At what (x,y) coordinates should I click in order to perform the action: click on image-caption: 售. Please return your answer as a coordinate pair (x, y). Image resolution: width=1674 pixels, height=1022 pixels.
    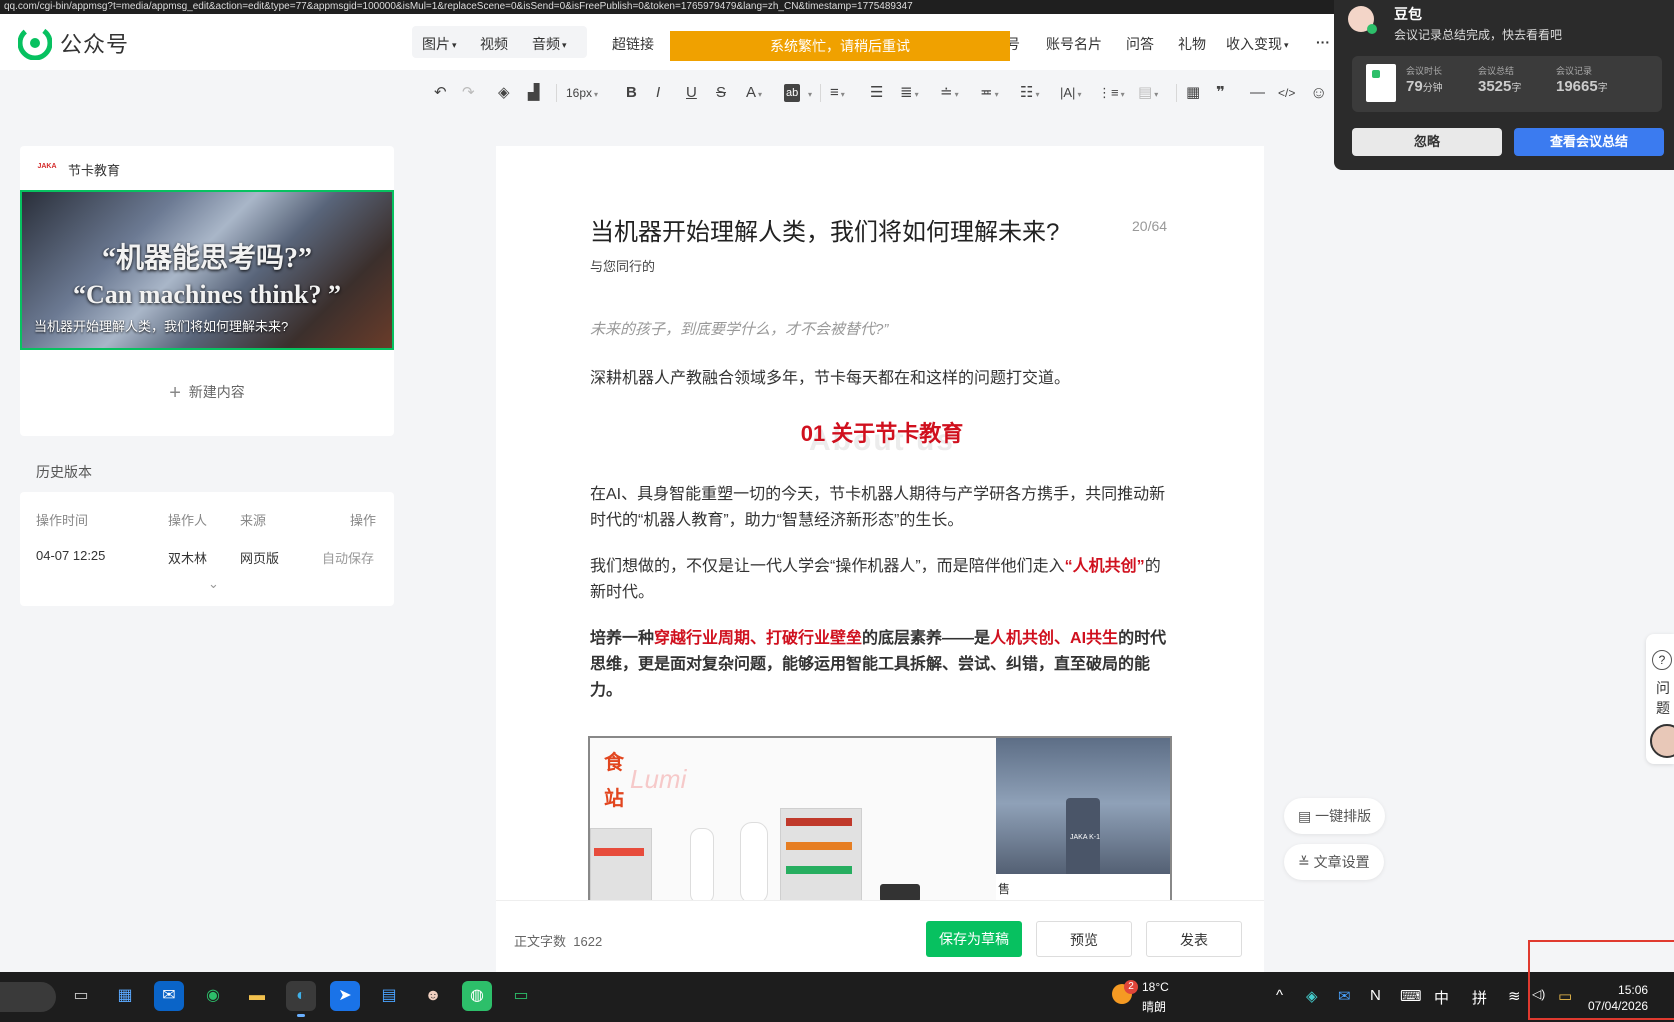
    Looking at the image, I should click on (1004, 889).